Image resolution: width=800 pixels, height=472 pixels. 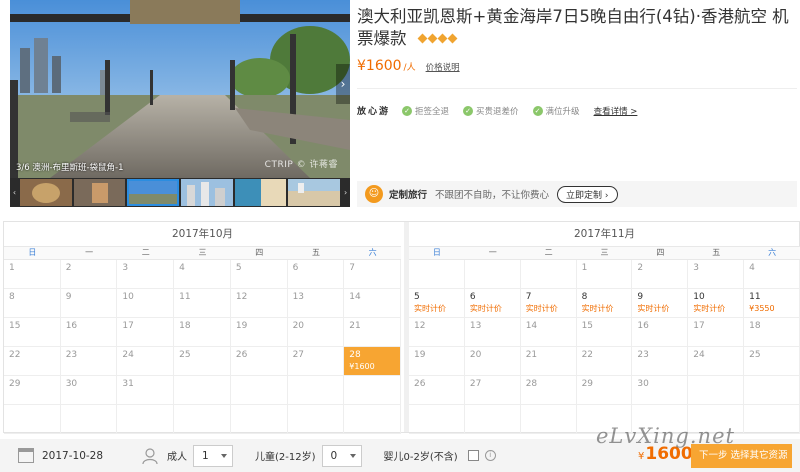 I want to click on calendar-icon, so click(x=26, y=455).